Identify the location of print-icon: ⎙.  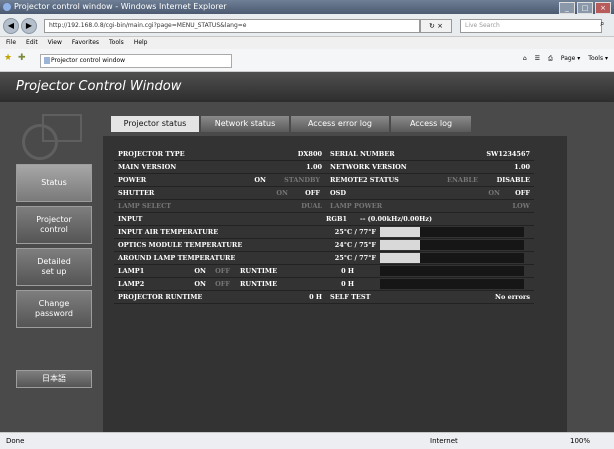
(550, 59).